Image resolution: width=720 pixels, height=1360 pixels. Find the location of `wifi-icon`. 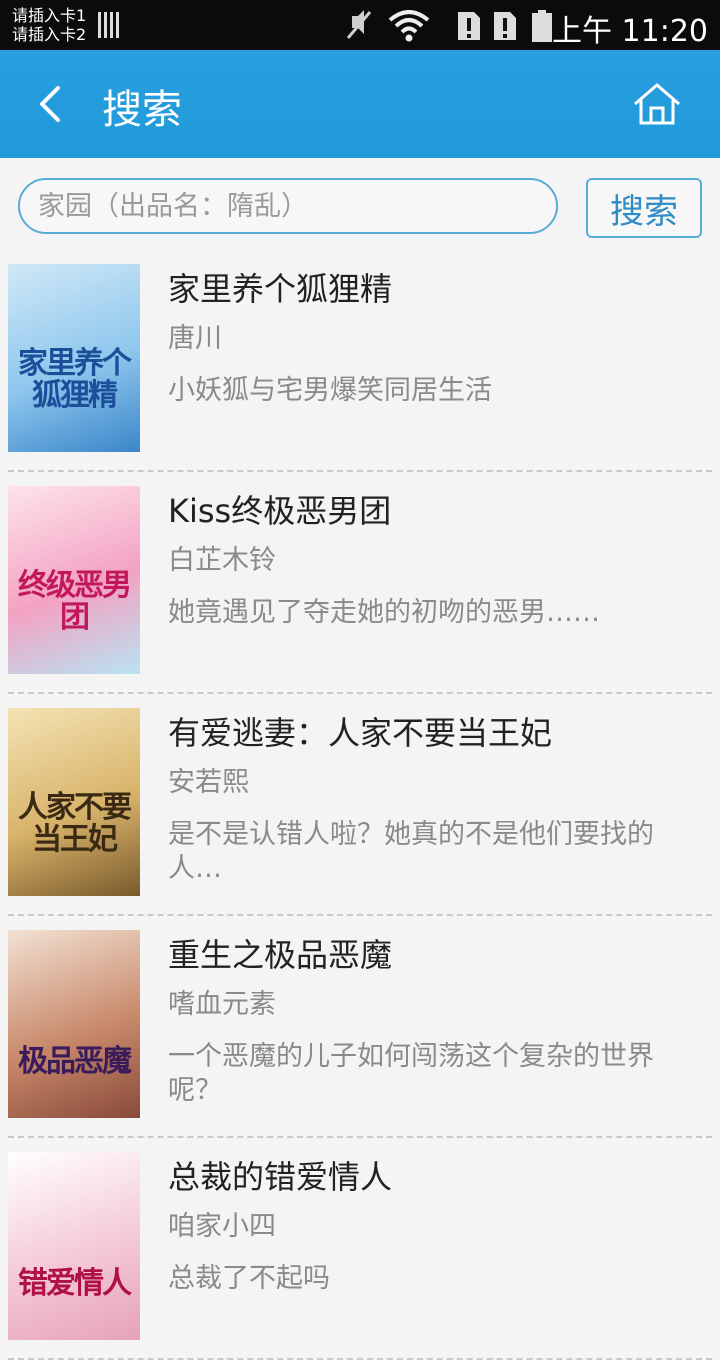

wifi-icon is located at coordinates (409, 26).